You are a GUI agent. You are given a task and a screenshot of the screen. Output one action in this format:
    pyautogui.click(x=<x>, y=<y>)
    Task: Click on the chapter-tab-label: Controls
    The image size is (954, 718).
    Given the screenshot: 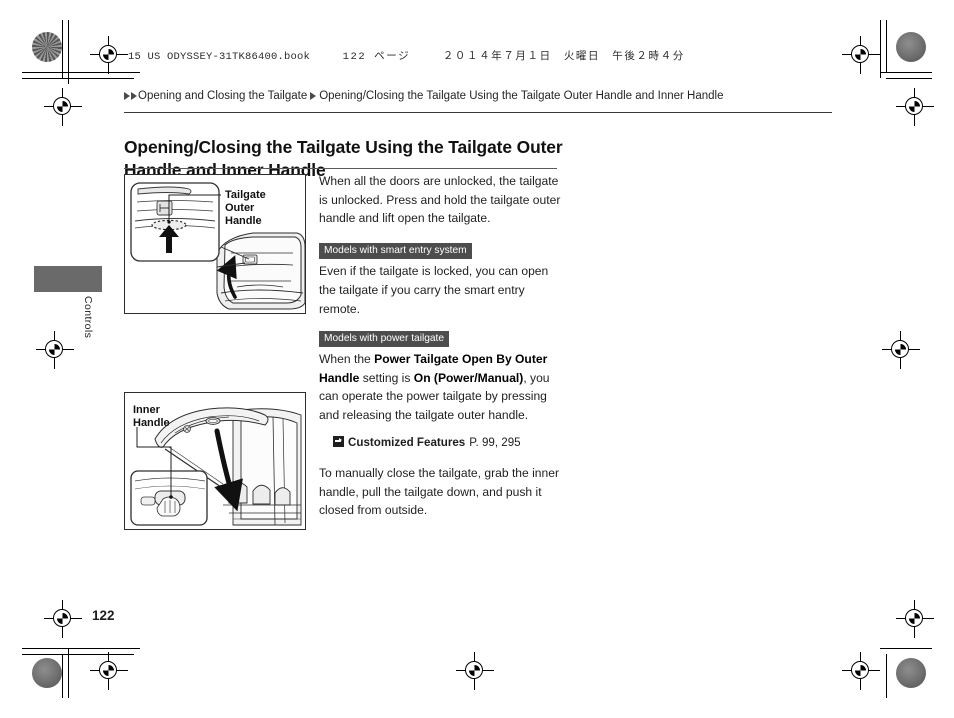 What is the action you would take?
    pyautogui.click(x=88, y=317)
    